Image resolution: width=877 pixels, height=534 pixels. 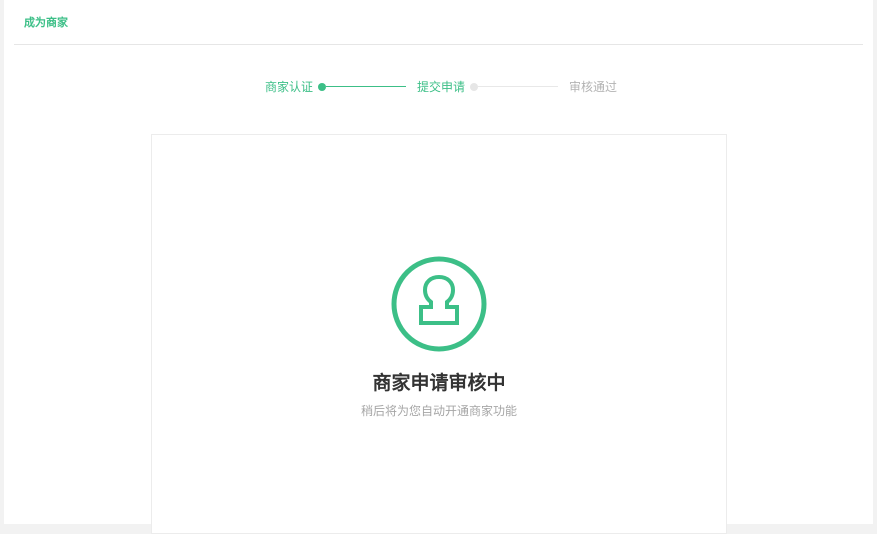 What do you see at coordinates (322, 87) in the screenshot?
I see `step-1-dot` at bounding box center [322, 87].